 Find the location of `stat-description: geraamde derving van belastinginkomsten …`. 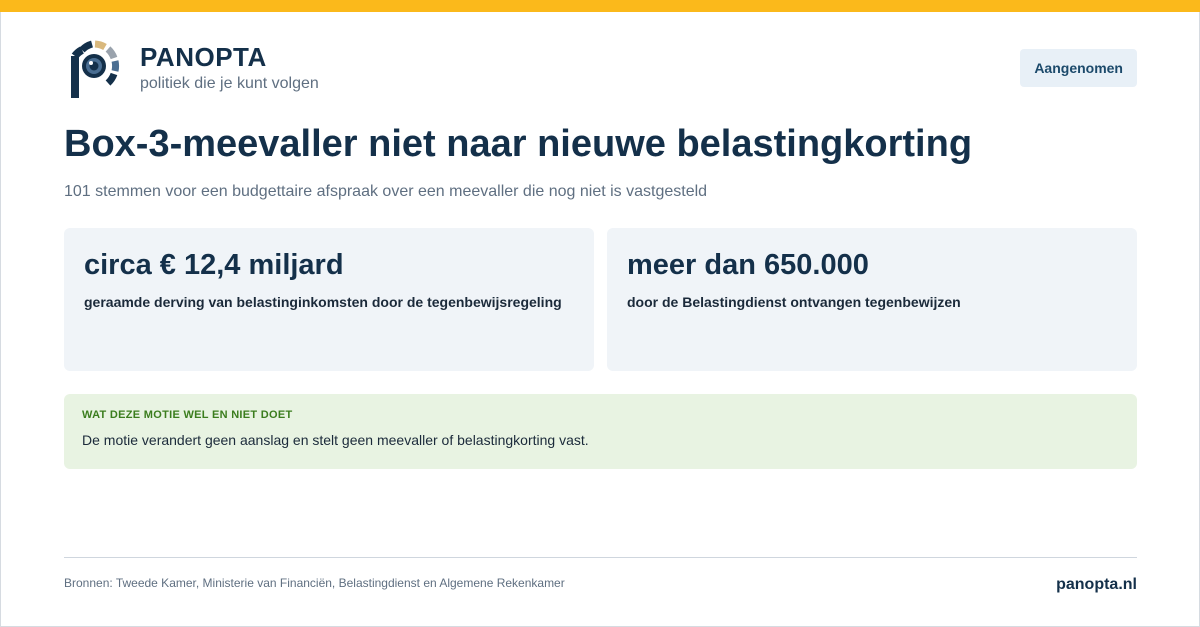

stat-description: geraamde derving van belastinginkomsten … is located at coordinates (323, 302).